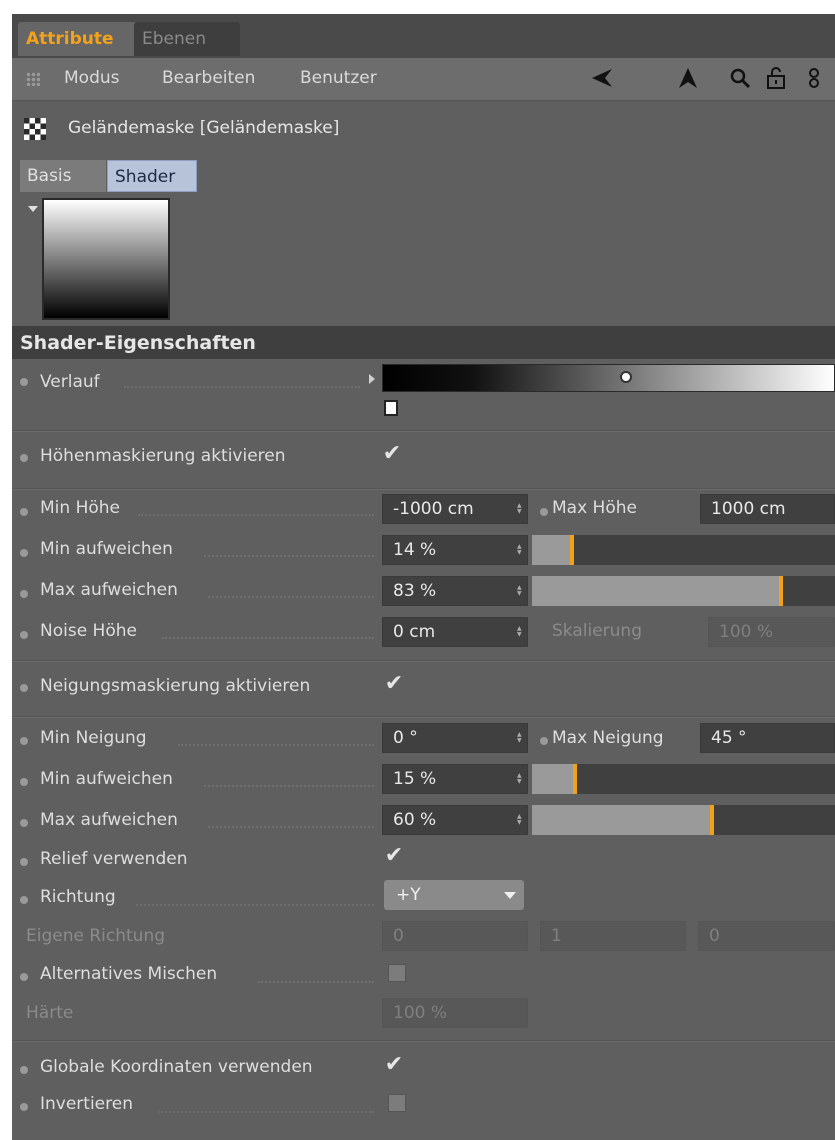 Image resolution: width=835 pixels, height=1140 pixels. What do you see at coordinates (556, 936) in the screenshot?
I see `eigene-y-value: 1` at bounding box center [556, 936].